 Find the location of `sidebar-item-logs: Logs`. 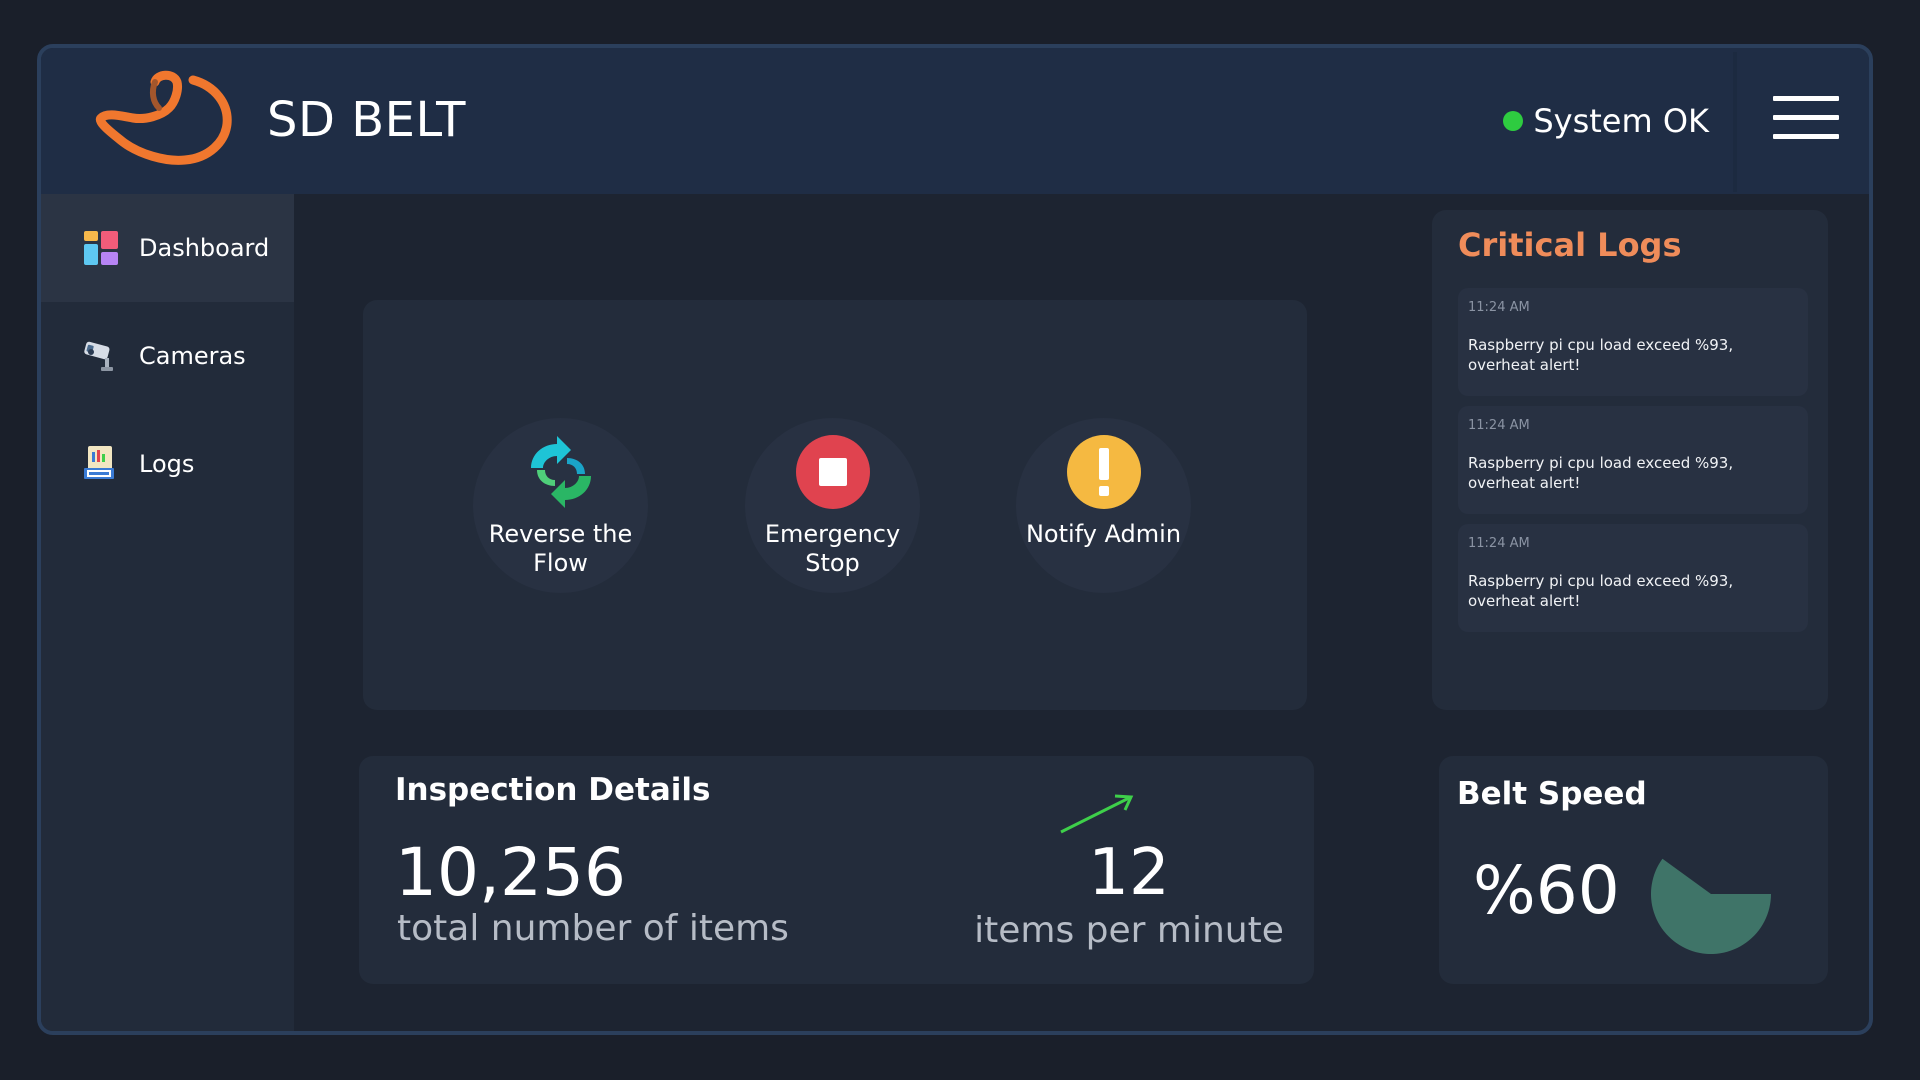

sidebar-item-logs: Logs is located at coordinates (167, 464).